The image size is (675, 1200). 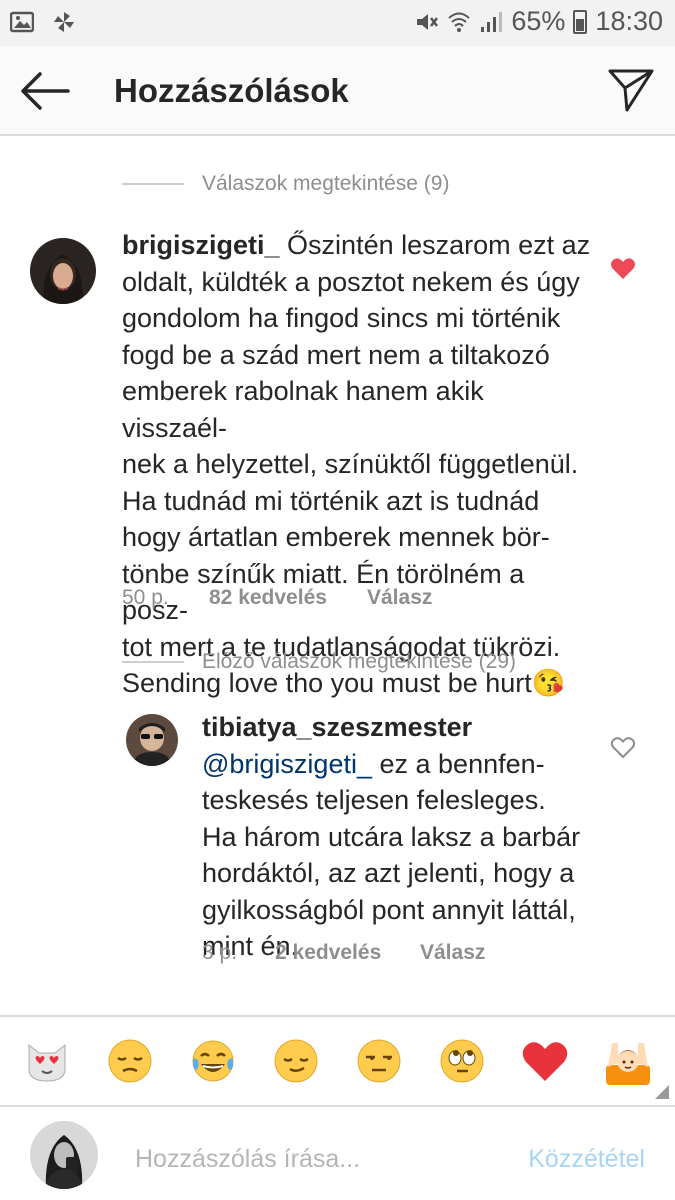 What do you see at coordinates (351, 281) in the screenshot?
I see `comment-line: oldalt, küldték a posztot nekem és úgy` at bounding box center [351, 281].